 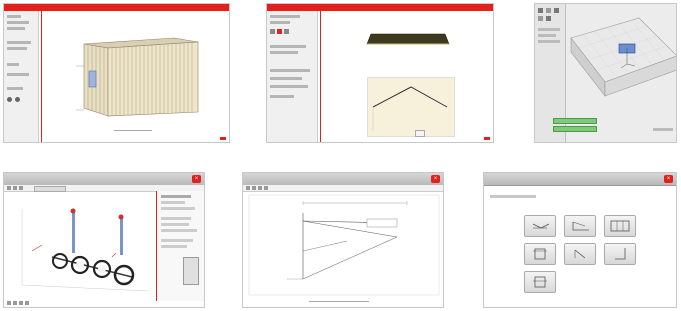 I want to click on line-diagram-icon, so click(x=580, y=254).